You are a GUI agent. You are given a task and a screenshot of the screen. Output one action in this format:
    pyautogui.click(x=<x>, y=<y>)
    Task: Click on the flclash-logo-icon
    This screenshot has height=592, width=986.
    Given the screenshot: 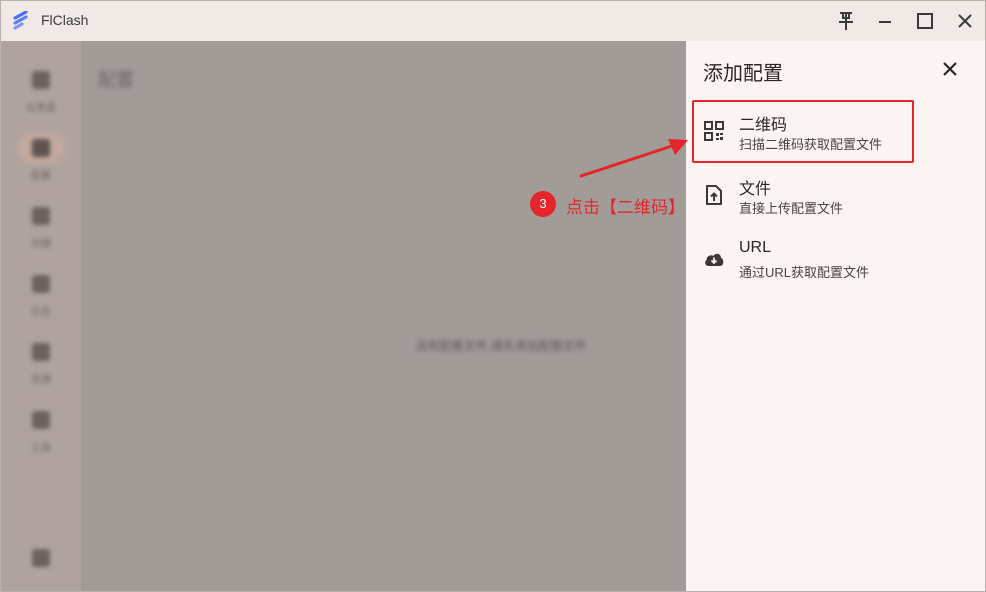 What is the action you would take?
    pyautogui.click(x=21, y=20)
    